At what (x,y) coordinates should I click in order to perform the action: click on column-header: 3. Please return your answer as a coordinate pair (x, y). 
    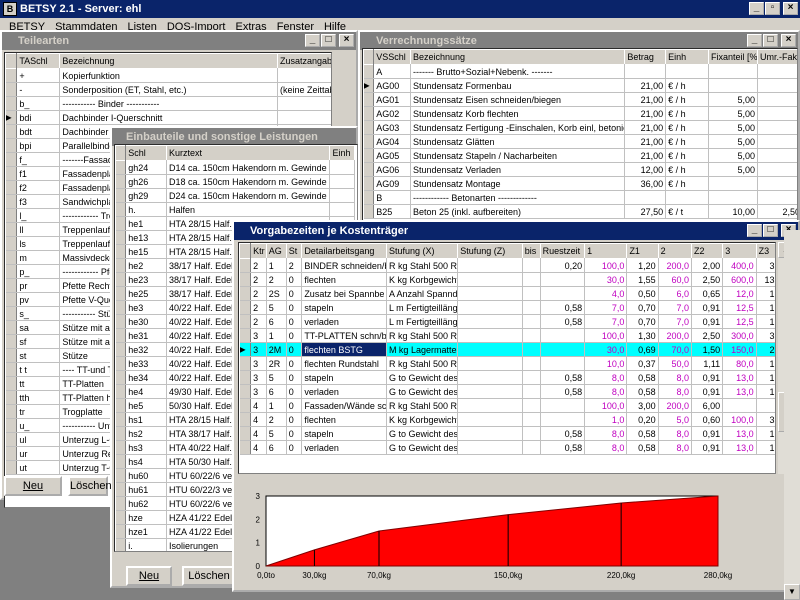
    Looking at the image, I should click on (739, 251).